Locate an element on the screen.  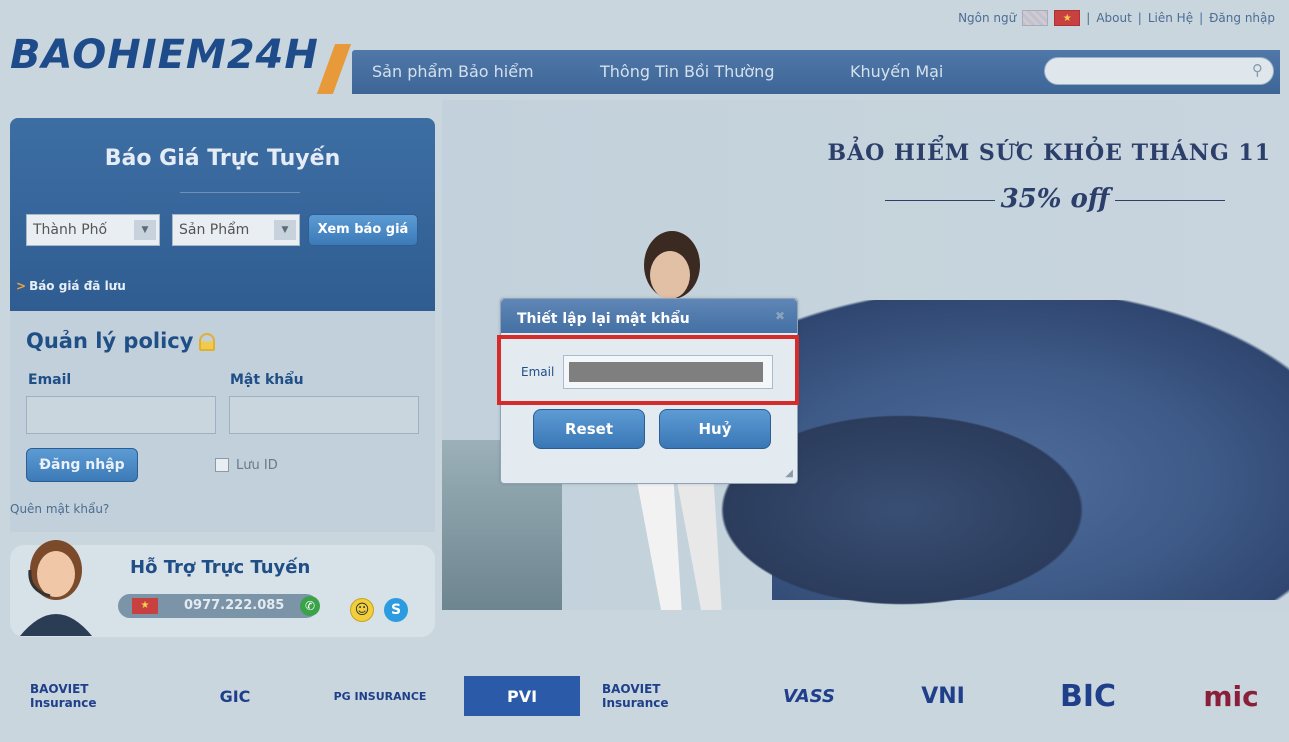
site-logo: BAOHIEM24H is located at coordinates (164, 55).